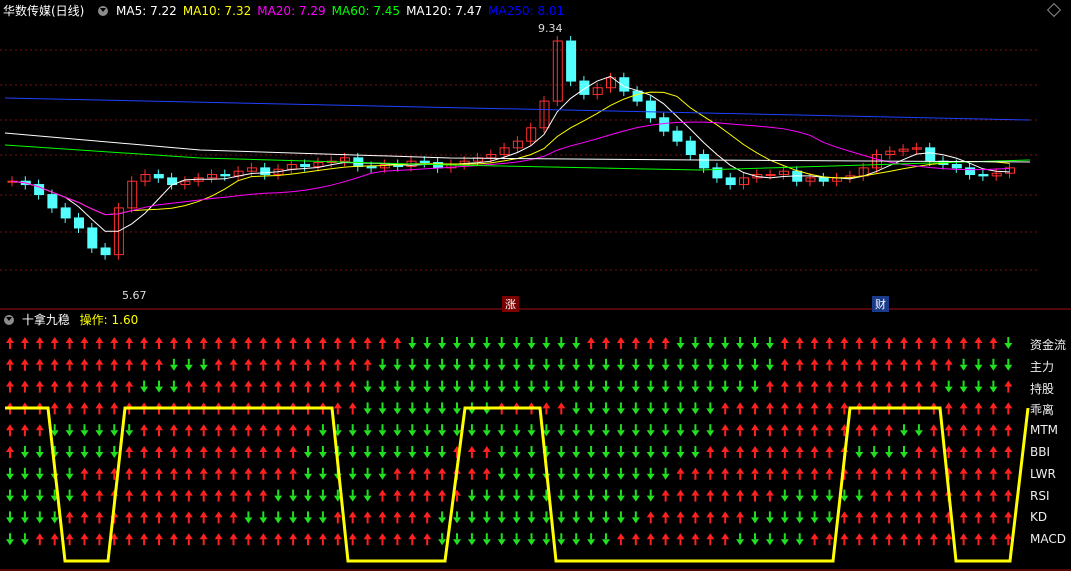  Describe the element at coordinates (1042, 366) in the screenshot. I see `signal-row-label: 主力` at that location.